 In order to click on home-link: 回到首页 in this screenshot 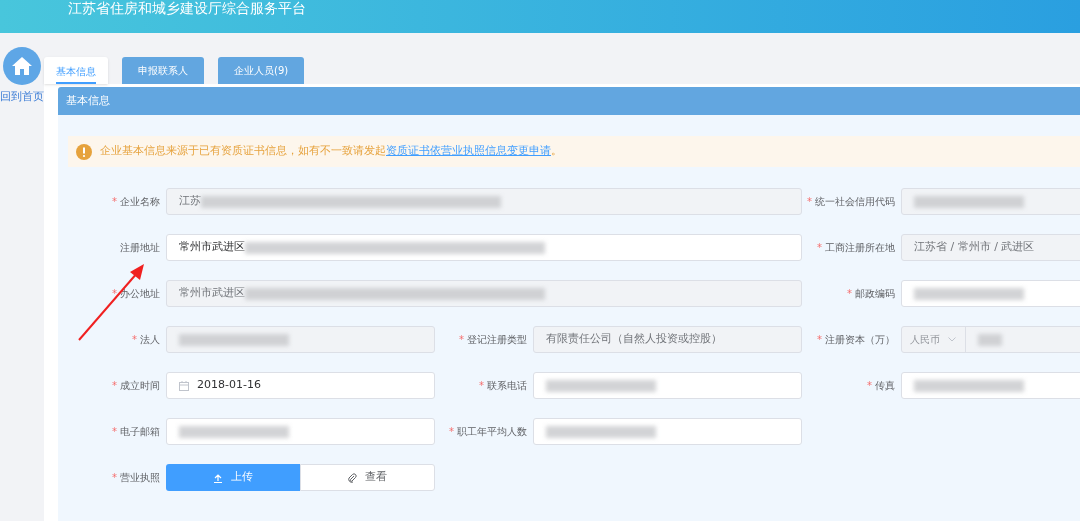, I will do `click(22, 97)`.